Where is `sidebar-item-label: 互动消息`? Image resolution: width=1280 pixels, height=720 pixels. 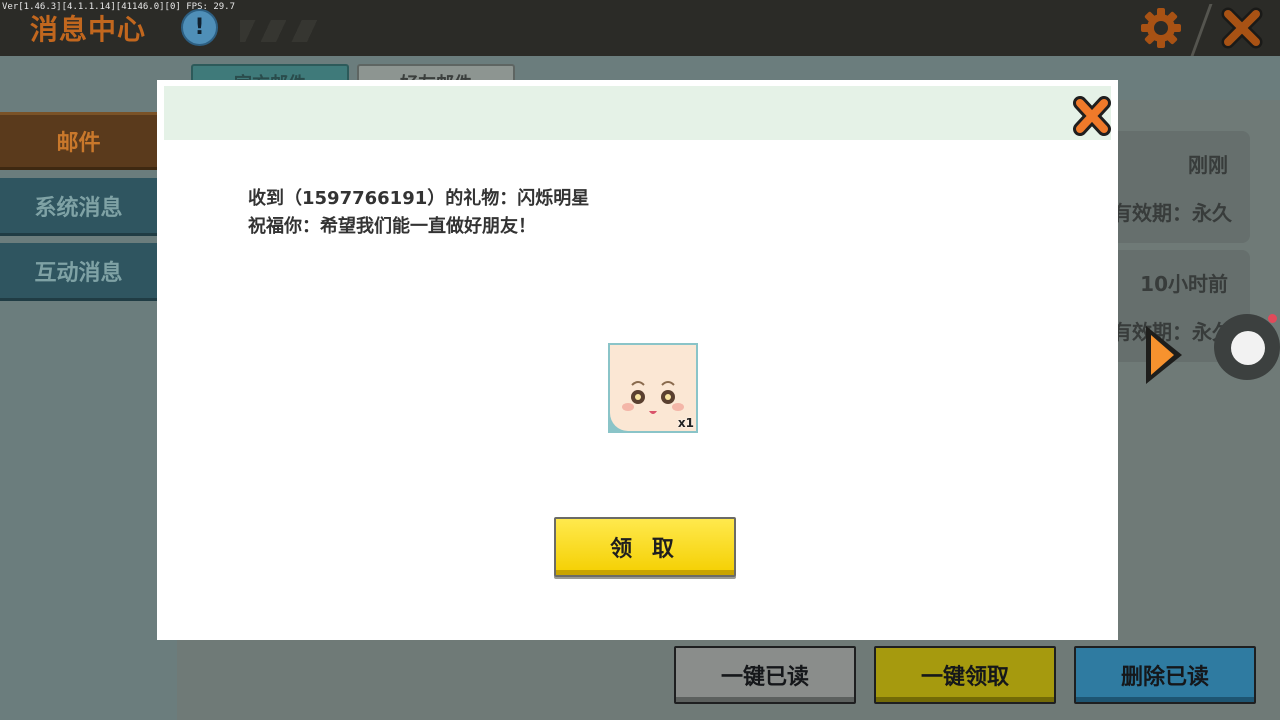 sidebar-item-label: 互动消息 is located at coordinates (78, 273).